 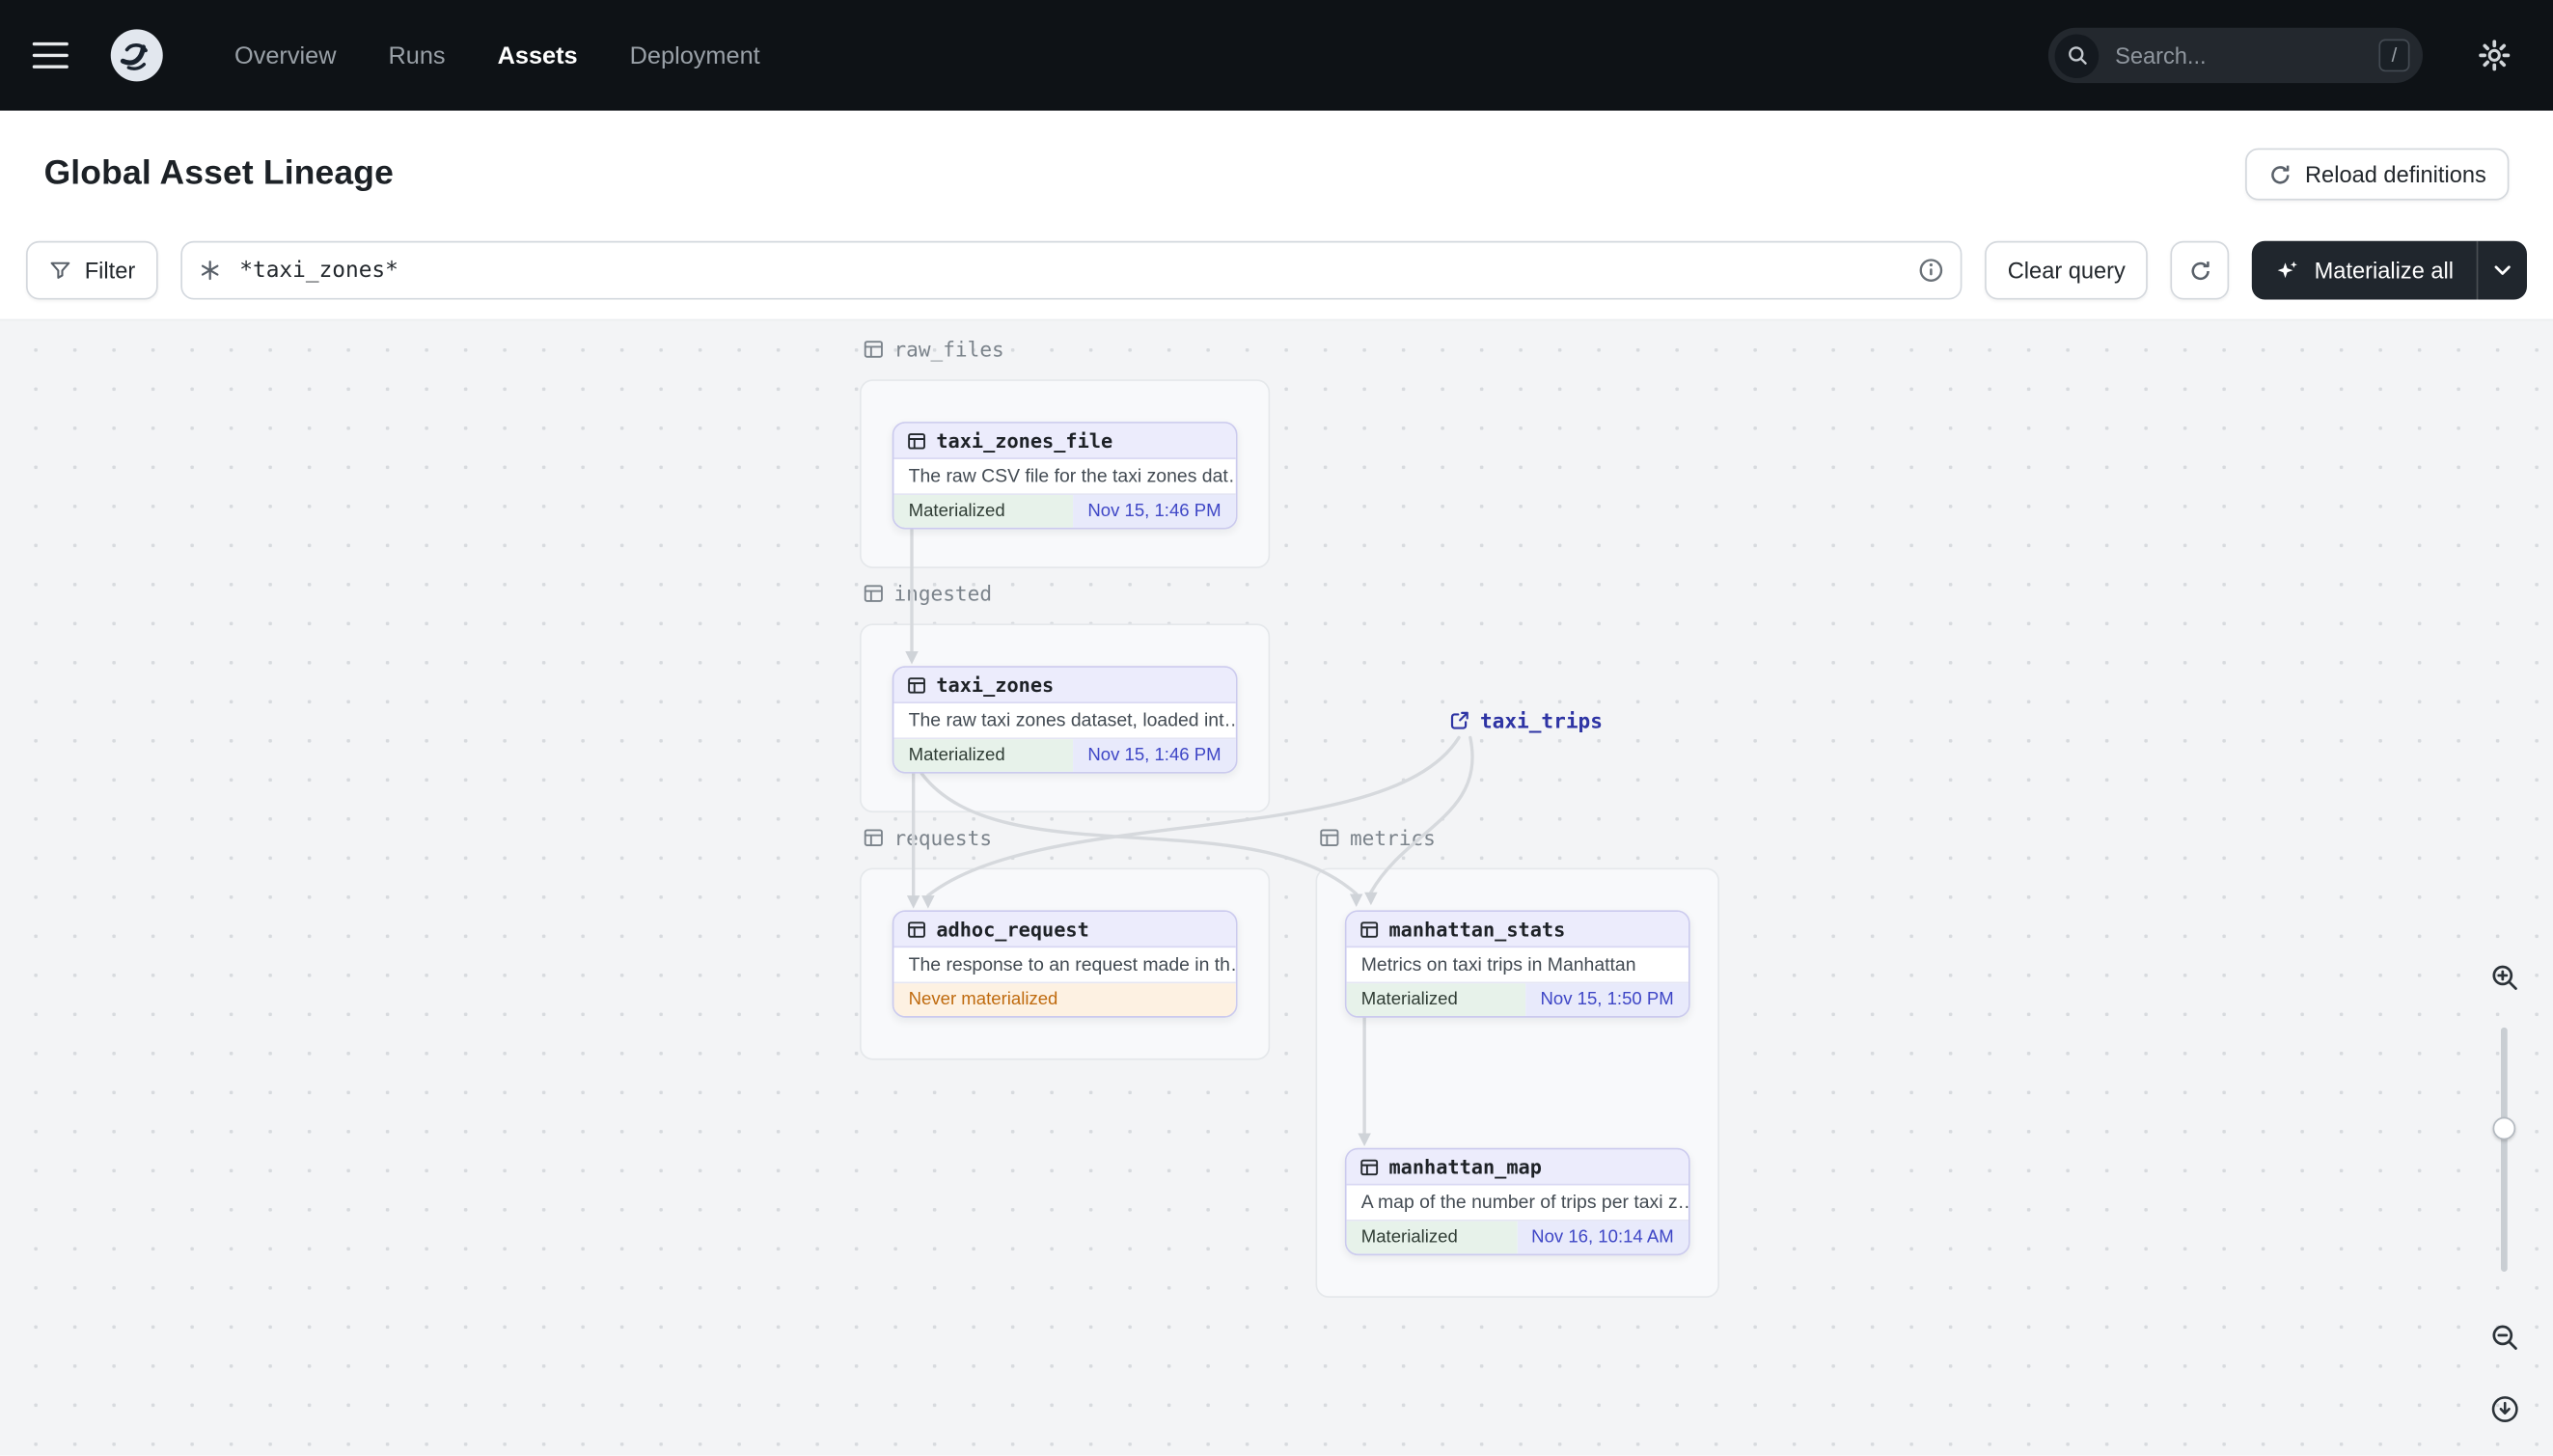 I want to click on materialize-all-label: Materialize all, so click(x=2384, y=270).